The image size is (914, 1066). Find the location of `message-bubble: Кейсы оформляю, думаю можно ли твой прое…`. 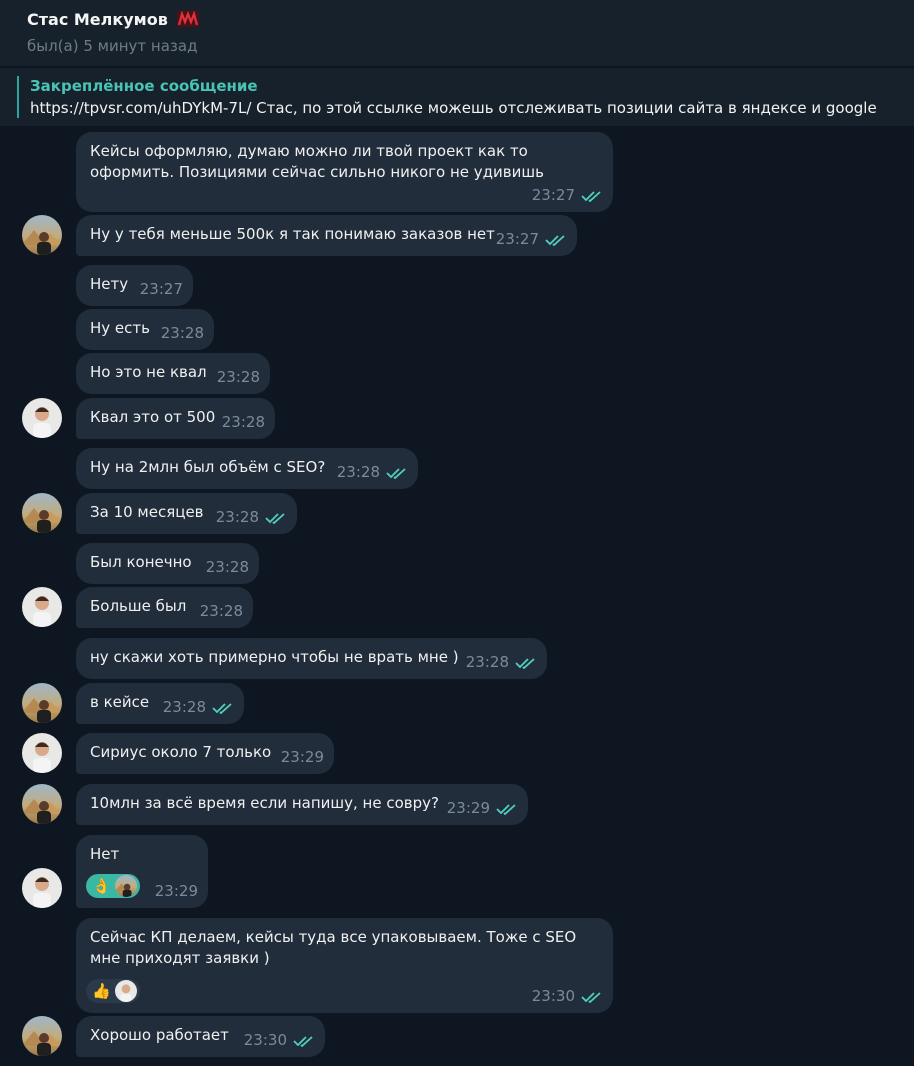

message-bubble: Кейсы оформляю, думаю можно ли твой прое… is located at coordinates (344, 172).